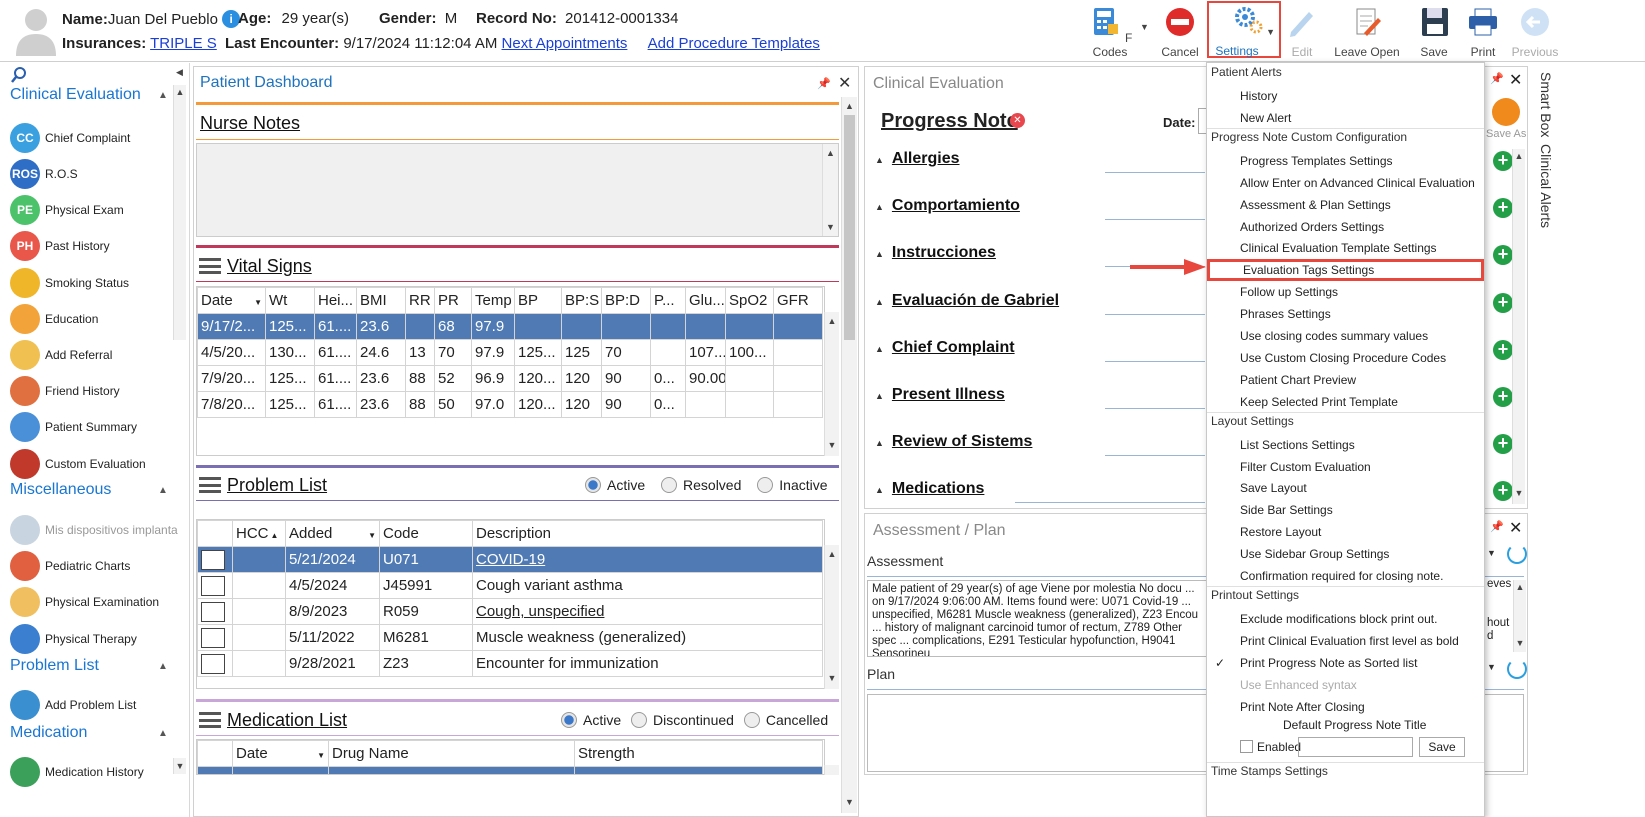  Describe the element at coordinates (1035, 489) in the screenshot. I see `section-medications: ▲ Medications` at that location.